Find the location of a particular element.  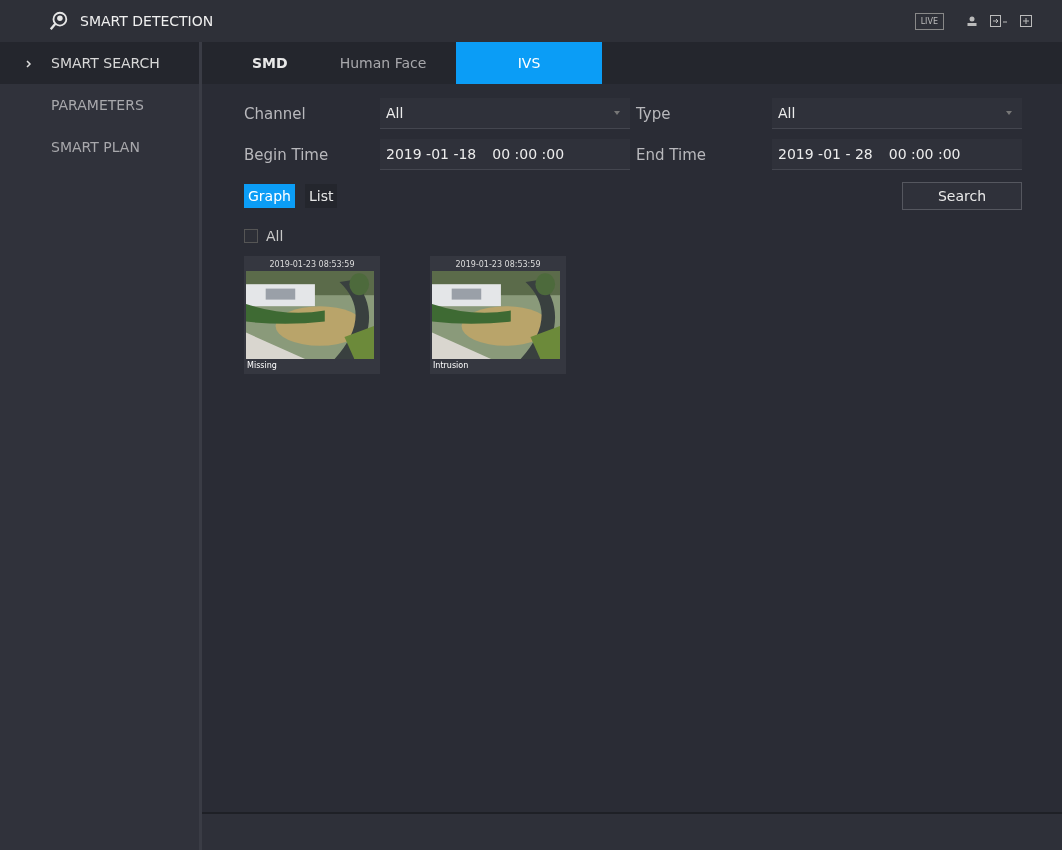

user-icon is located at coordinates (972, 21).